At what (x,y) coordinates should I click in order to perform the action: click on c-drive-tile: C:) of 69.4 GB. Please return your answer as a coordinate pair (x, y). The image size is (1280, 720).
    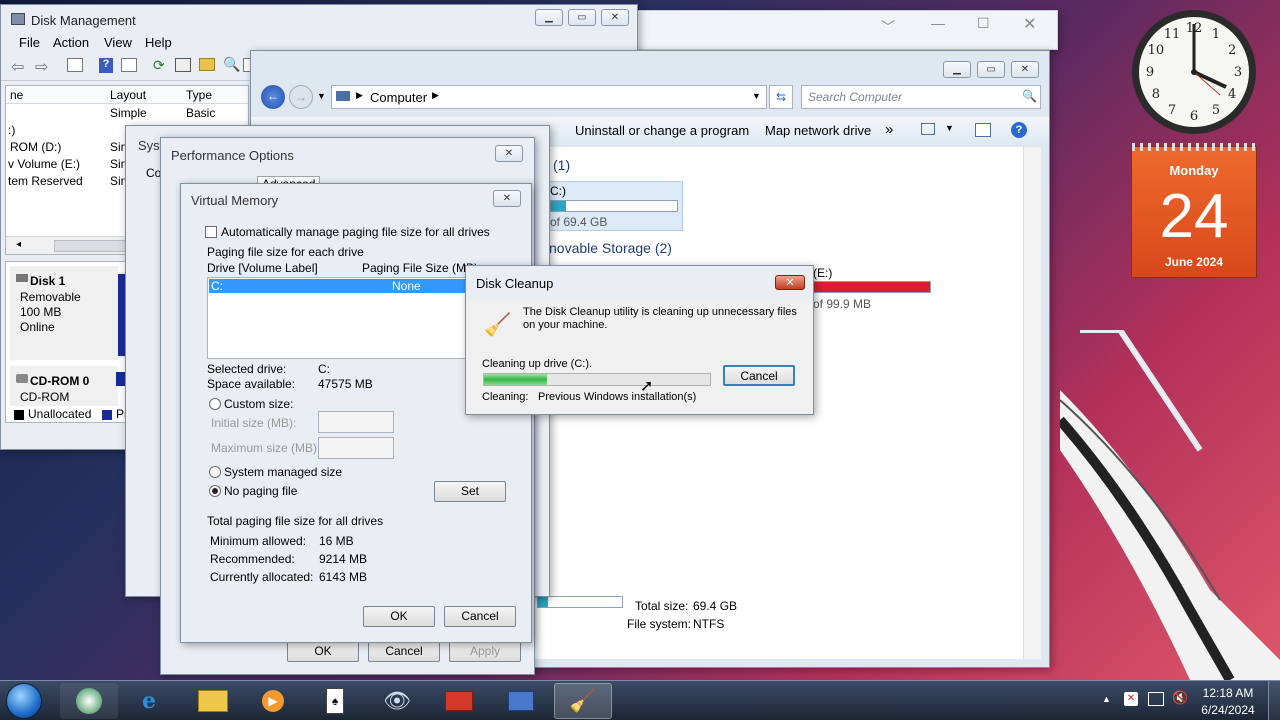
    Looking at the image, I should click on (615, 206).